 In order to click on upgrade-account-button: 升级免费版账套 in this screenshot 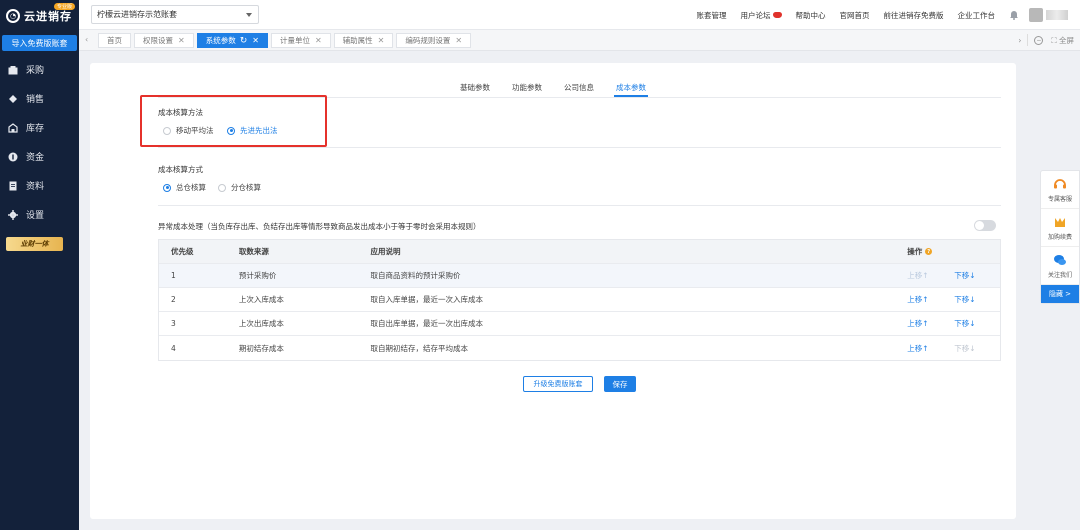, I will do `click(558, 384)`.